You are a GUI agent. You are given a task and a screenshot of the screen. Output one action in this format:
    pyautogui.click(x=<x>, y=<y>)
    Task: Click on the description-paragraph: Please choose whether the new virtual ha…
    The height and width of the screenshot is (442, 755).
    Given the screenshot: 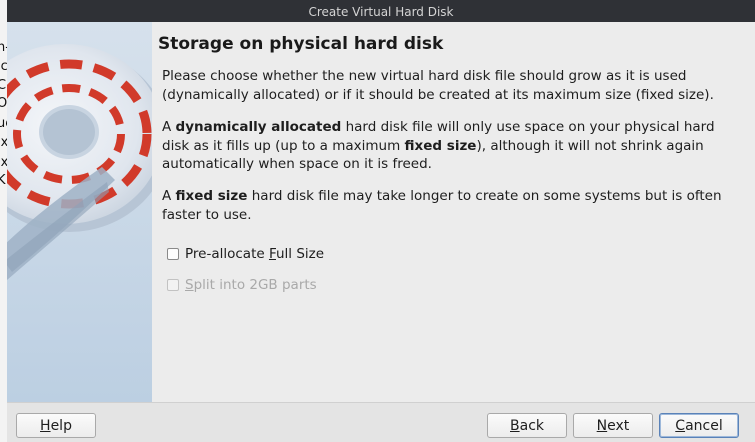 What is the action you would take?
    pyautogui.click(x=438, y=85)
    